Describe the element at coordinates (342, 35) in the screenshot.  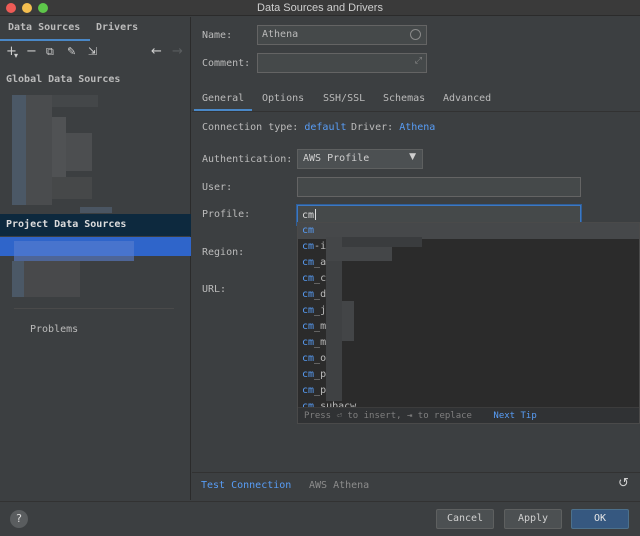
I see `name-field: Athena` at that location.